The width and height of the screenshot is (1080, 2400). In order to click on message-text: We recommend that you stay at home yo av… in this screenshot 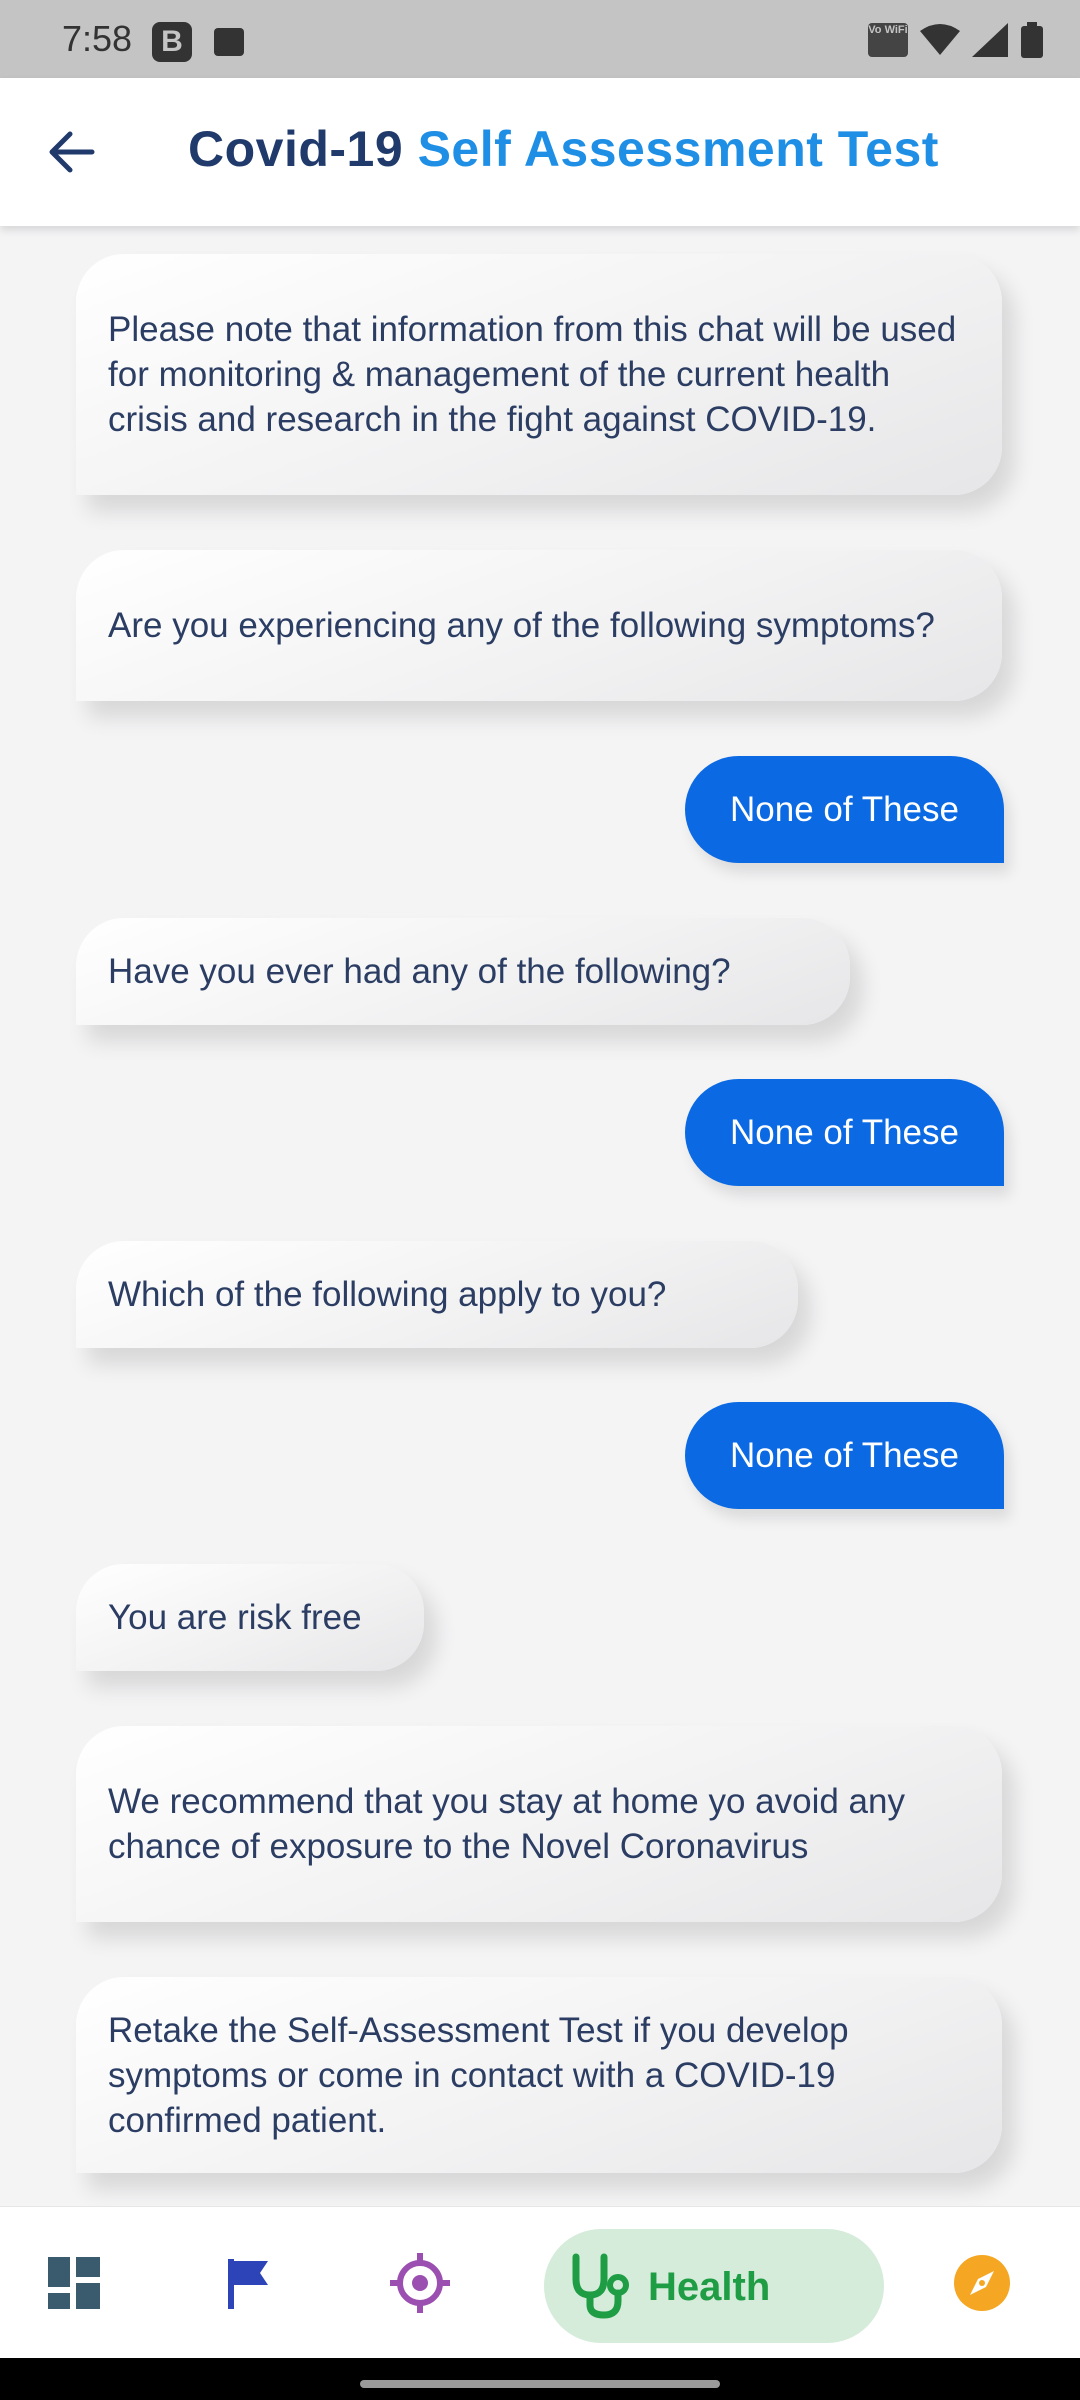, I will do `click(506, 1824)`.